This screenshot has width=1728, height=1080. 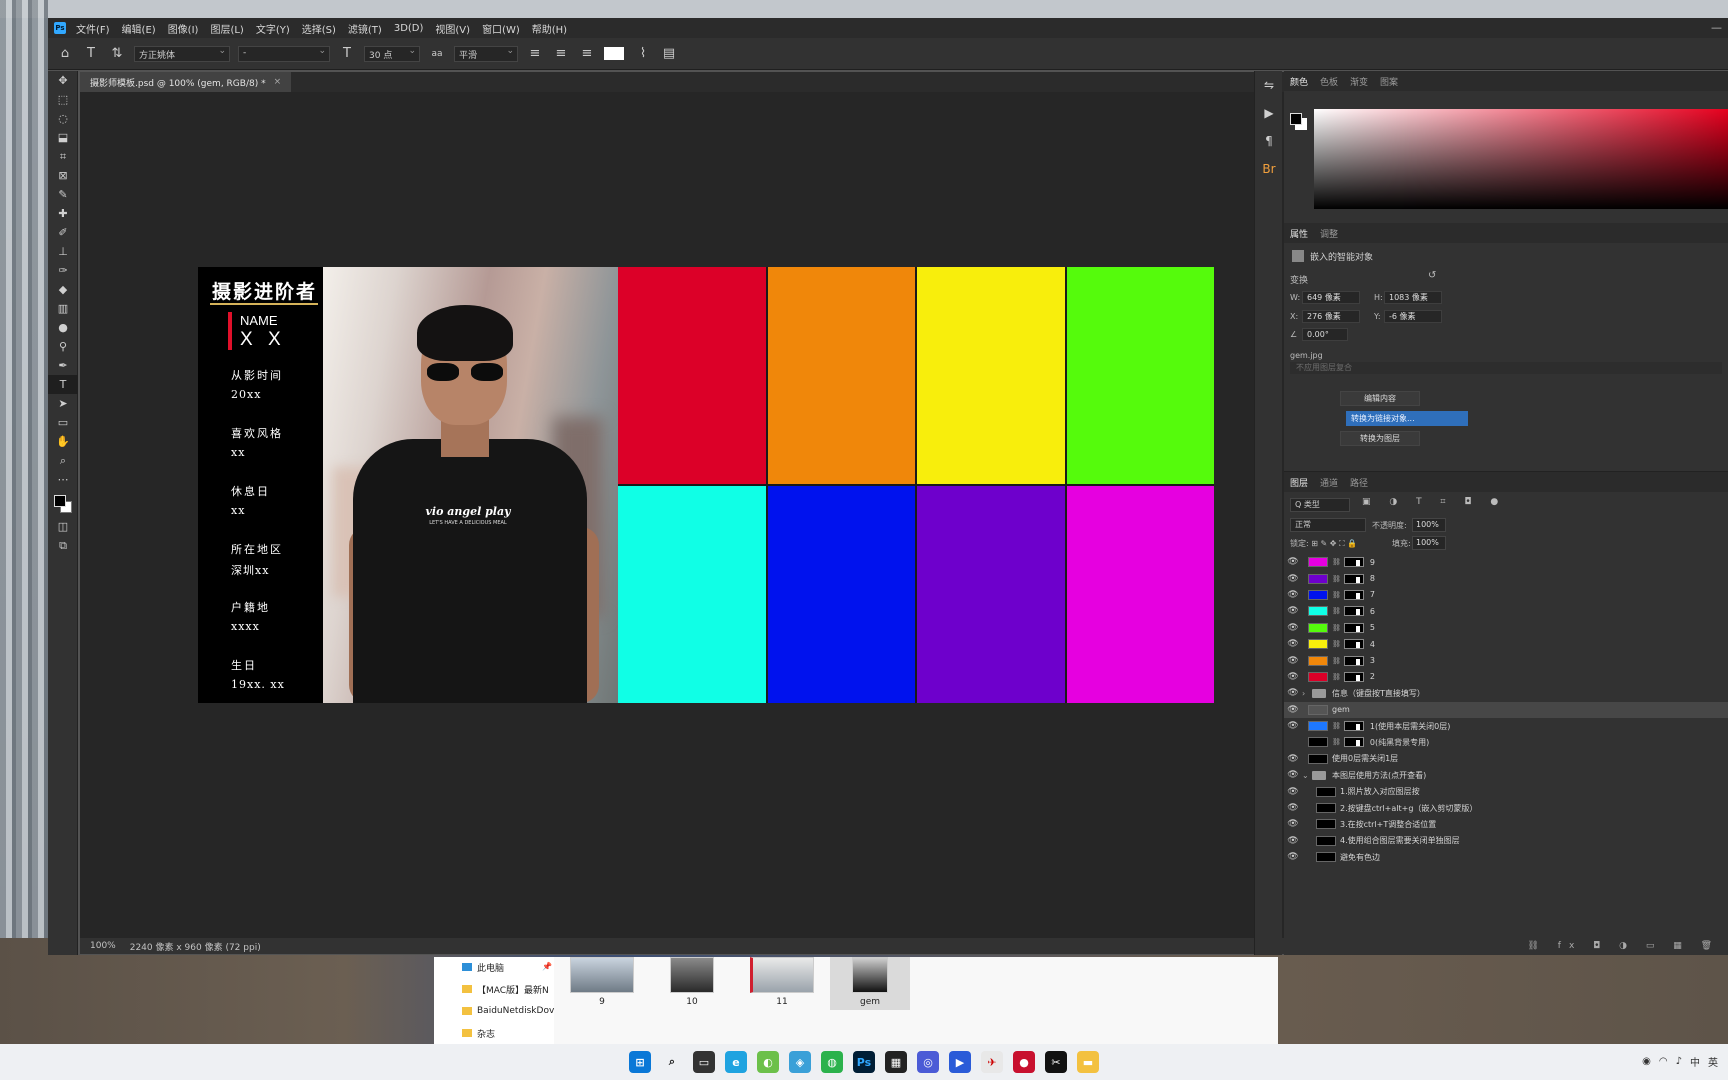 What do you see at coordinates (1506, 841) in the screenshot?
I see `layer-row: 👁 4.使用组合图层需要关闭单独图层` at bounding box center [1506, 841].